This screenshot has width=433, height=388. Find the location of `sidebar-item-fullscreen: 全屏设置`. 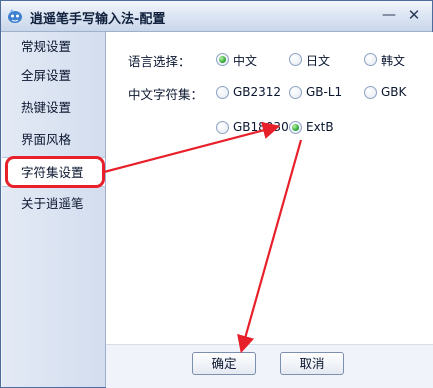

sidebar-item-fullscreen: 全屏设置 is located at coordinates (53, 76).